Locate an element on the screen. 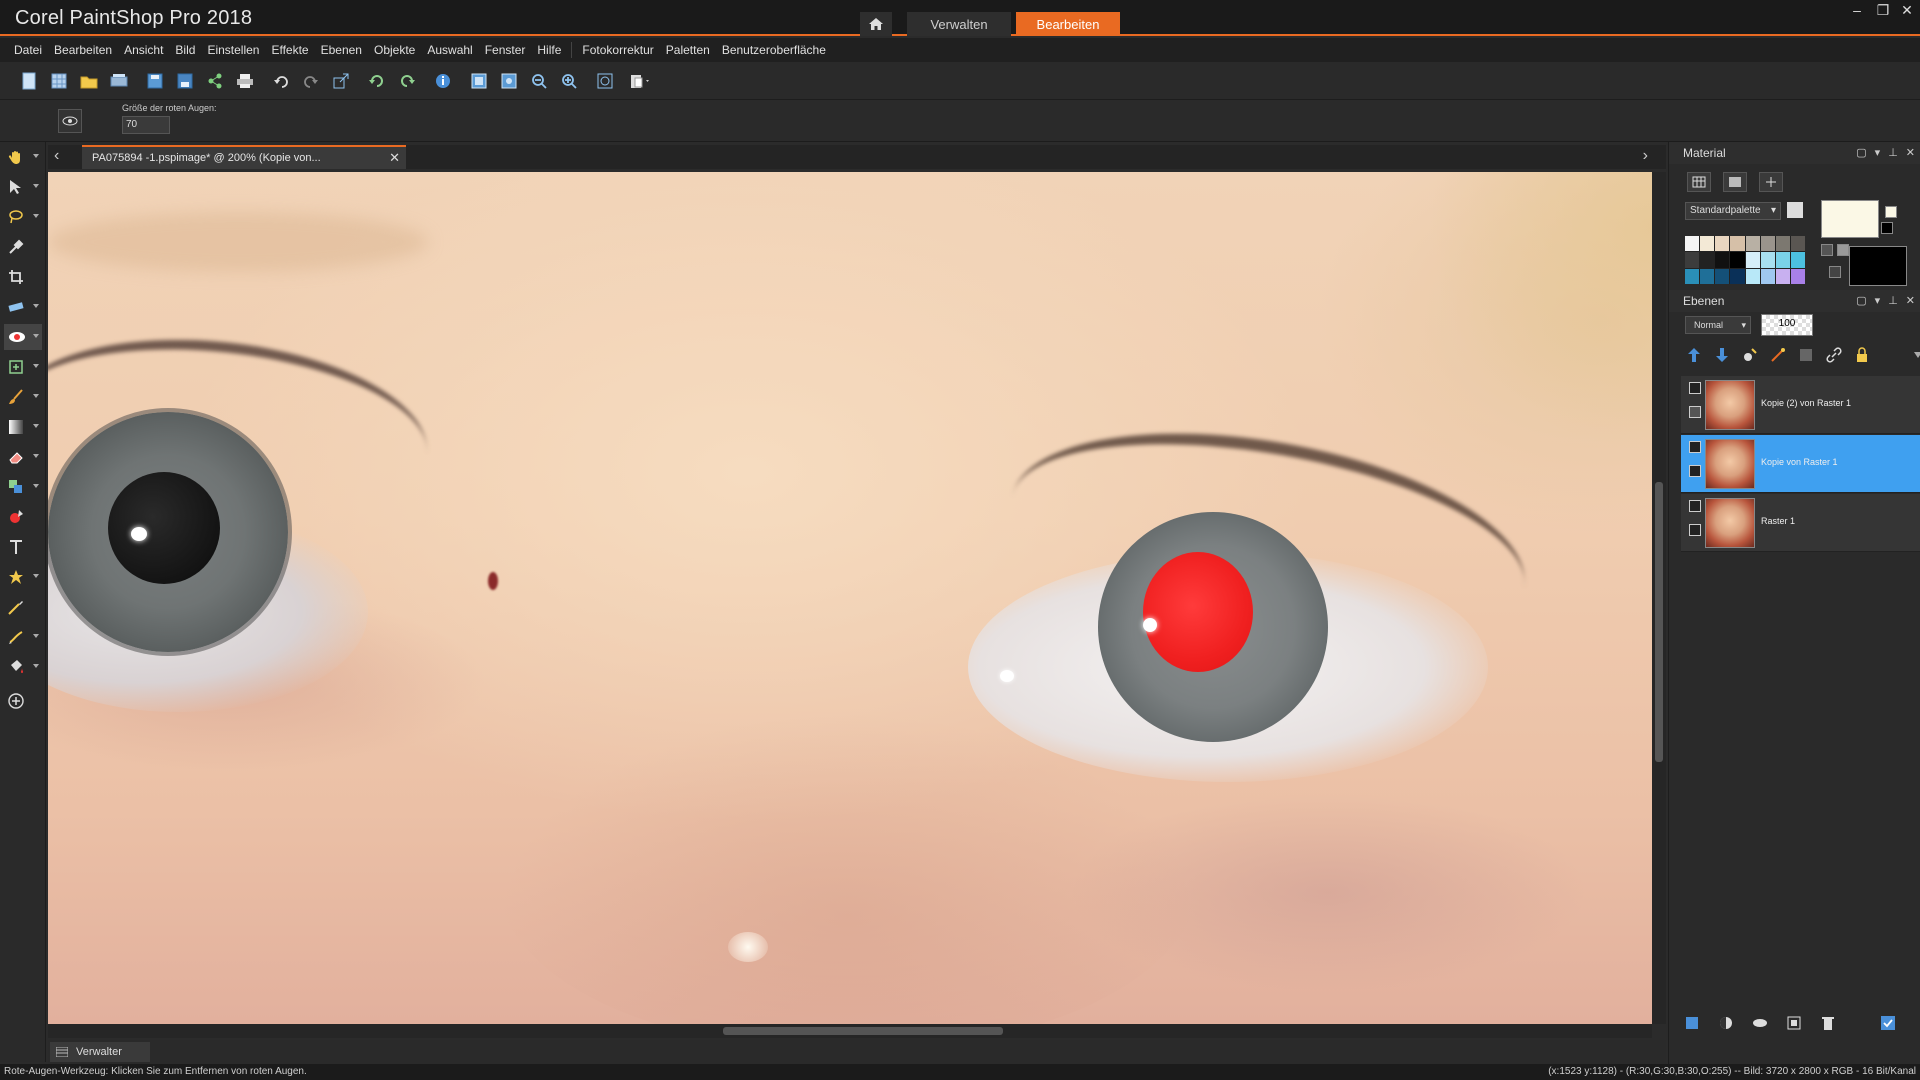  paste-icon is located at coordinates (641, 81).